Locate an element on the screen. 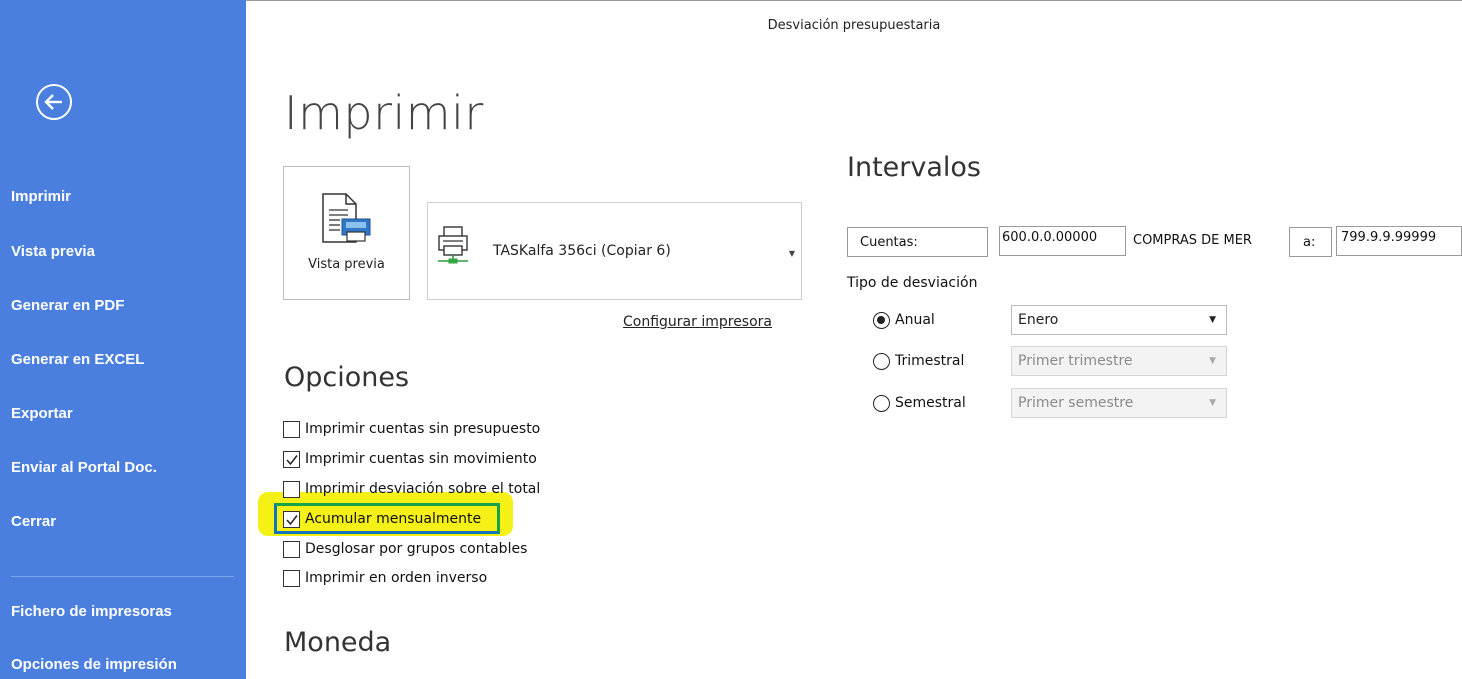 The image size is (1462, 679). printer-select: TASKalfa 356ci (Copiar 6) ▼ is located at coordinates (614, 251).